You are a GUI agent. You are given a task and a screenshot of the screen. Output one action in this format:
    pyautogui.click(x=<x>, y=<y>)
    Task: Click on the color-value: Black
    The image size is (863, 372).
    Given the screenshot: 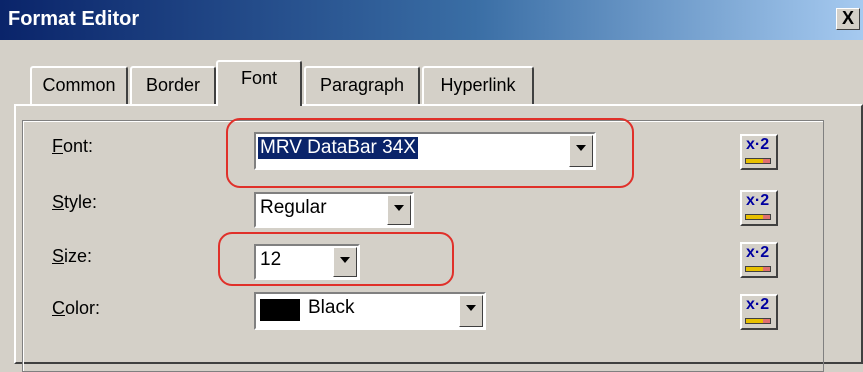 What is the action you would take?
    pyautogui.click(x=331, y=307)
    